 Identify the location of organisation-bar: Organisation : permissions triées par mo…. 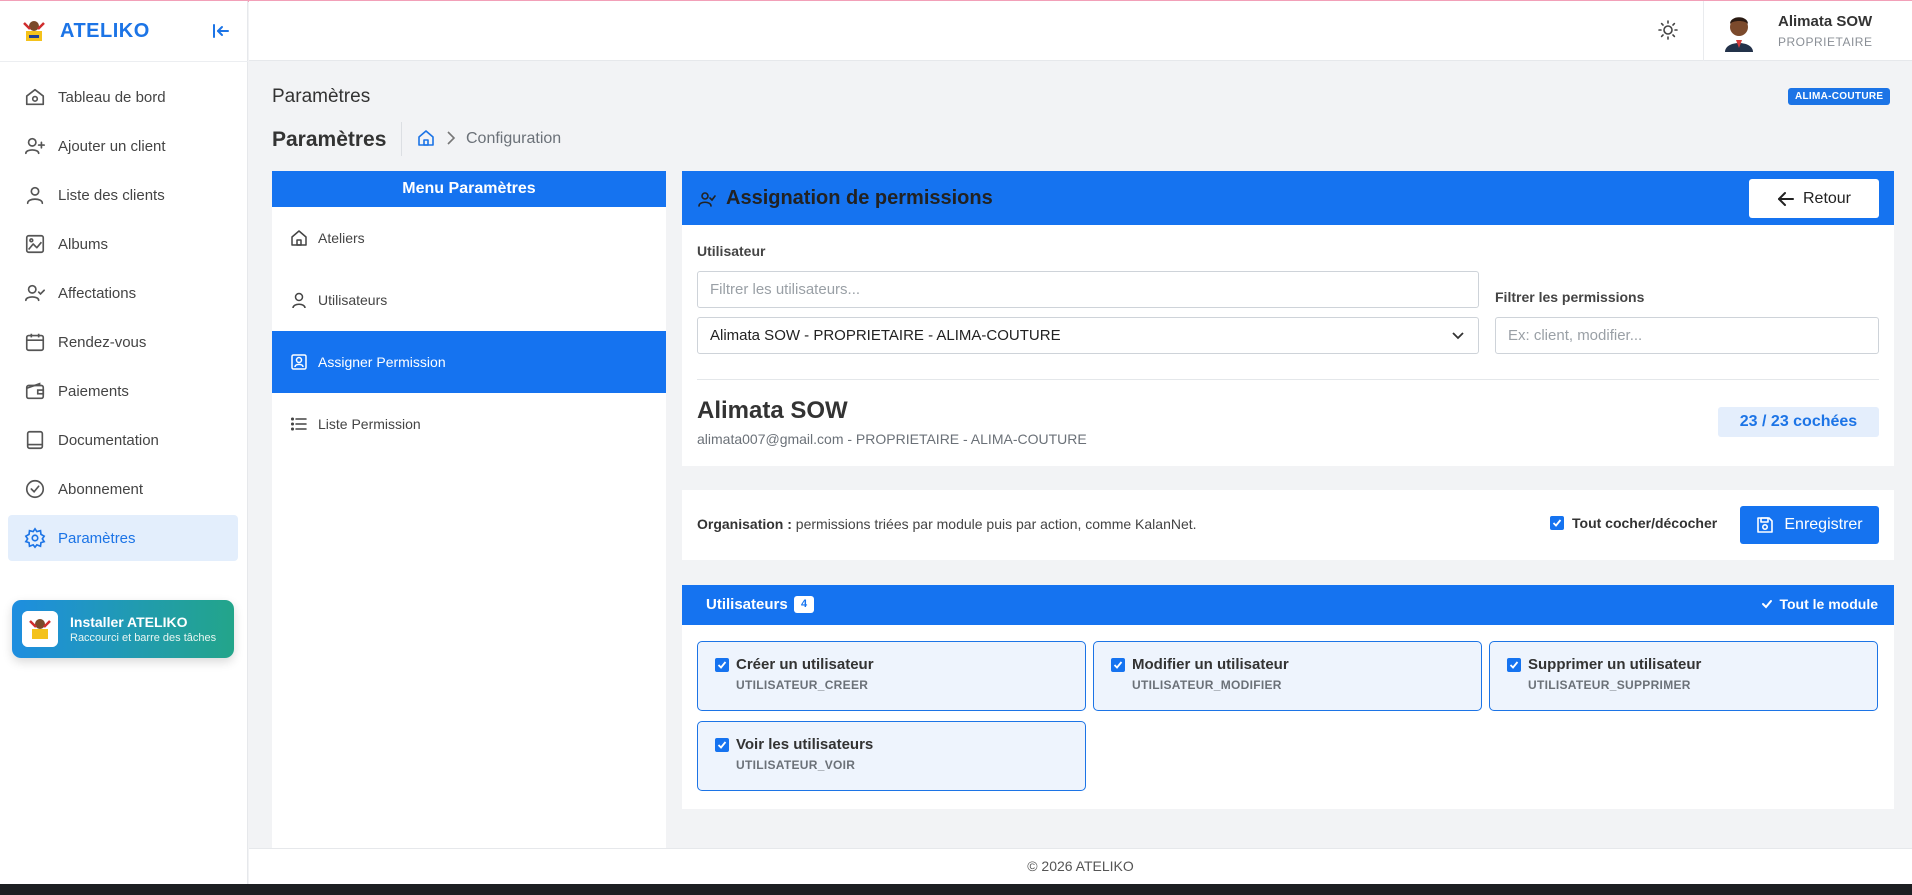
(1288, 525).